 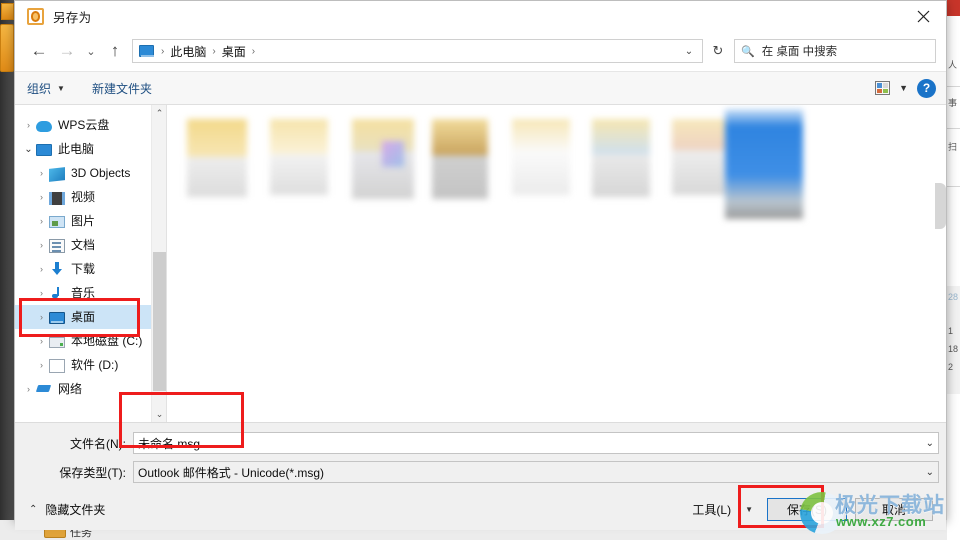 What do you see at coordinates (84, 125) in the screenshot?
I see `sidebar-item-label: WPS云盘` at bounding box center [84, 125].